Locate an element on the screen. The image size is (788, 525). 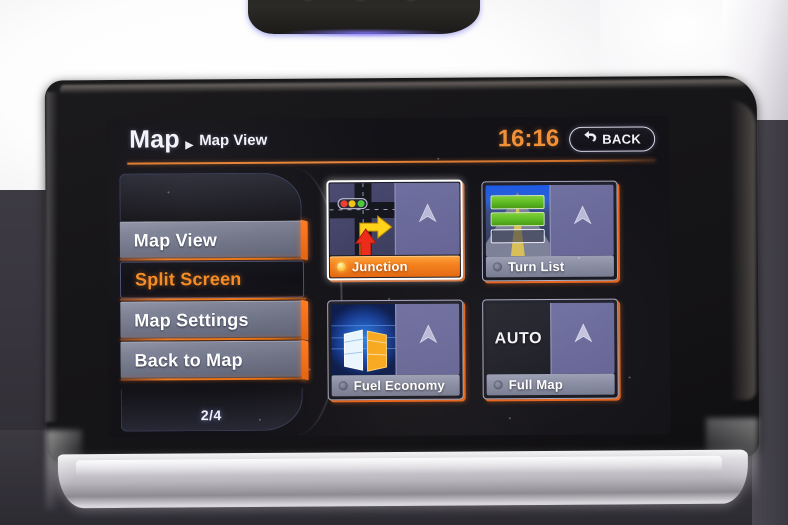
chrome-right-glint is located at coordinates (732, 464).